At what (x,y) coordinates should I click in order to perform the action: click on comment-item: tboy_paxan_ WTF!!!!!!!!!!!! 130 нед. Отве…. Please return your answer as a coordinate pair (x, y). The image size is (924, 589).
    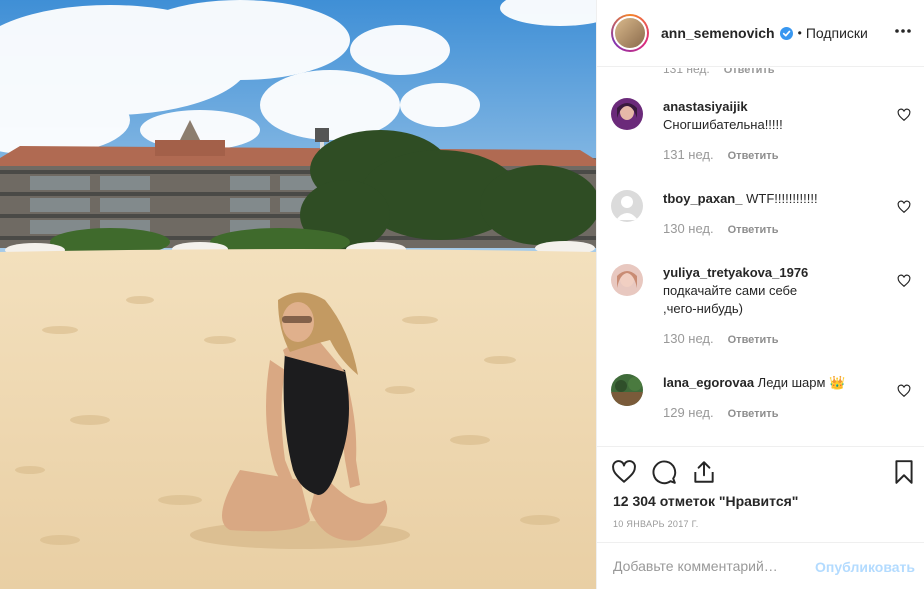
    Looking at the image, I should click on (761, 214).